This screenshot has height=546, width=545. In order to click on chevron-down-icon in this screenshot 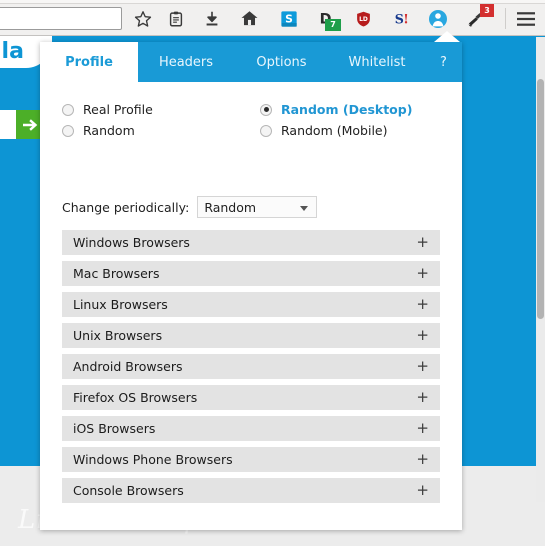, I will do `click(304, 208)`.